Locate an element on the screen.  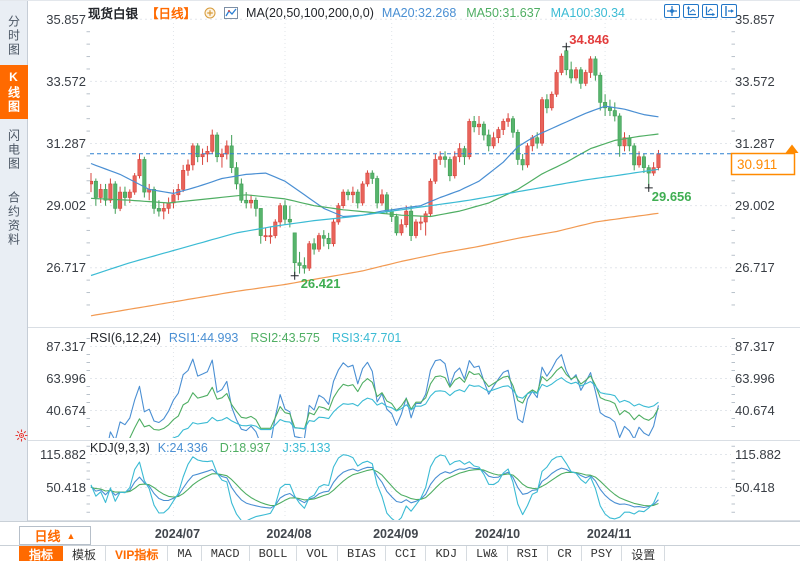
toolbar-item-1: 指标 is located at coordinates (41, 553).